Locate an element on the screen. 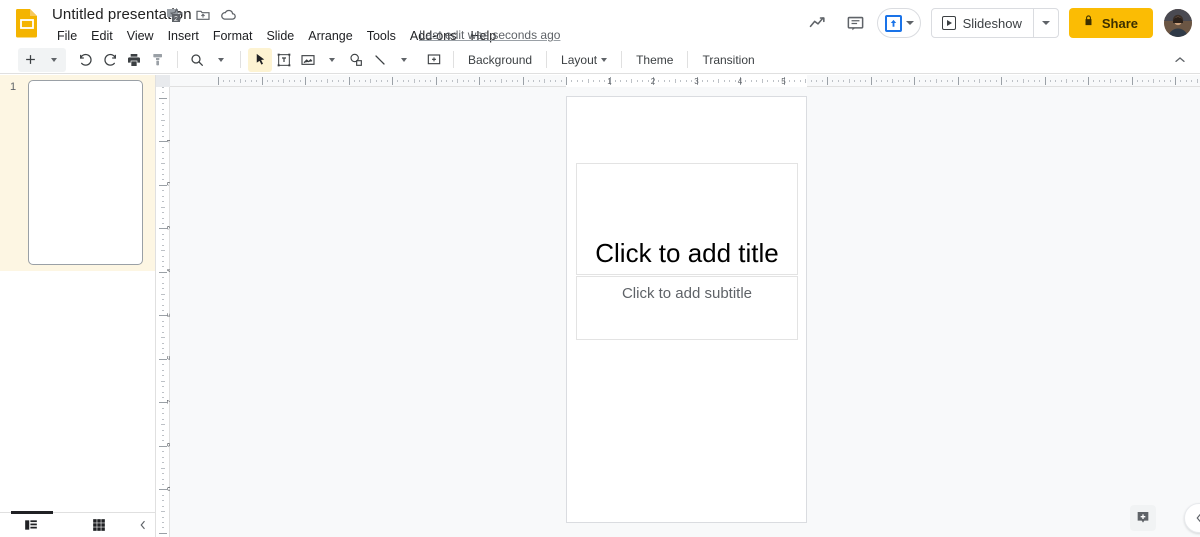  move-to-folder-icon is located at coordinates (202, 14).